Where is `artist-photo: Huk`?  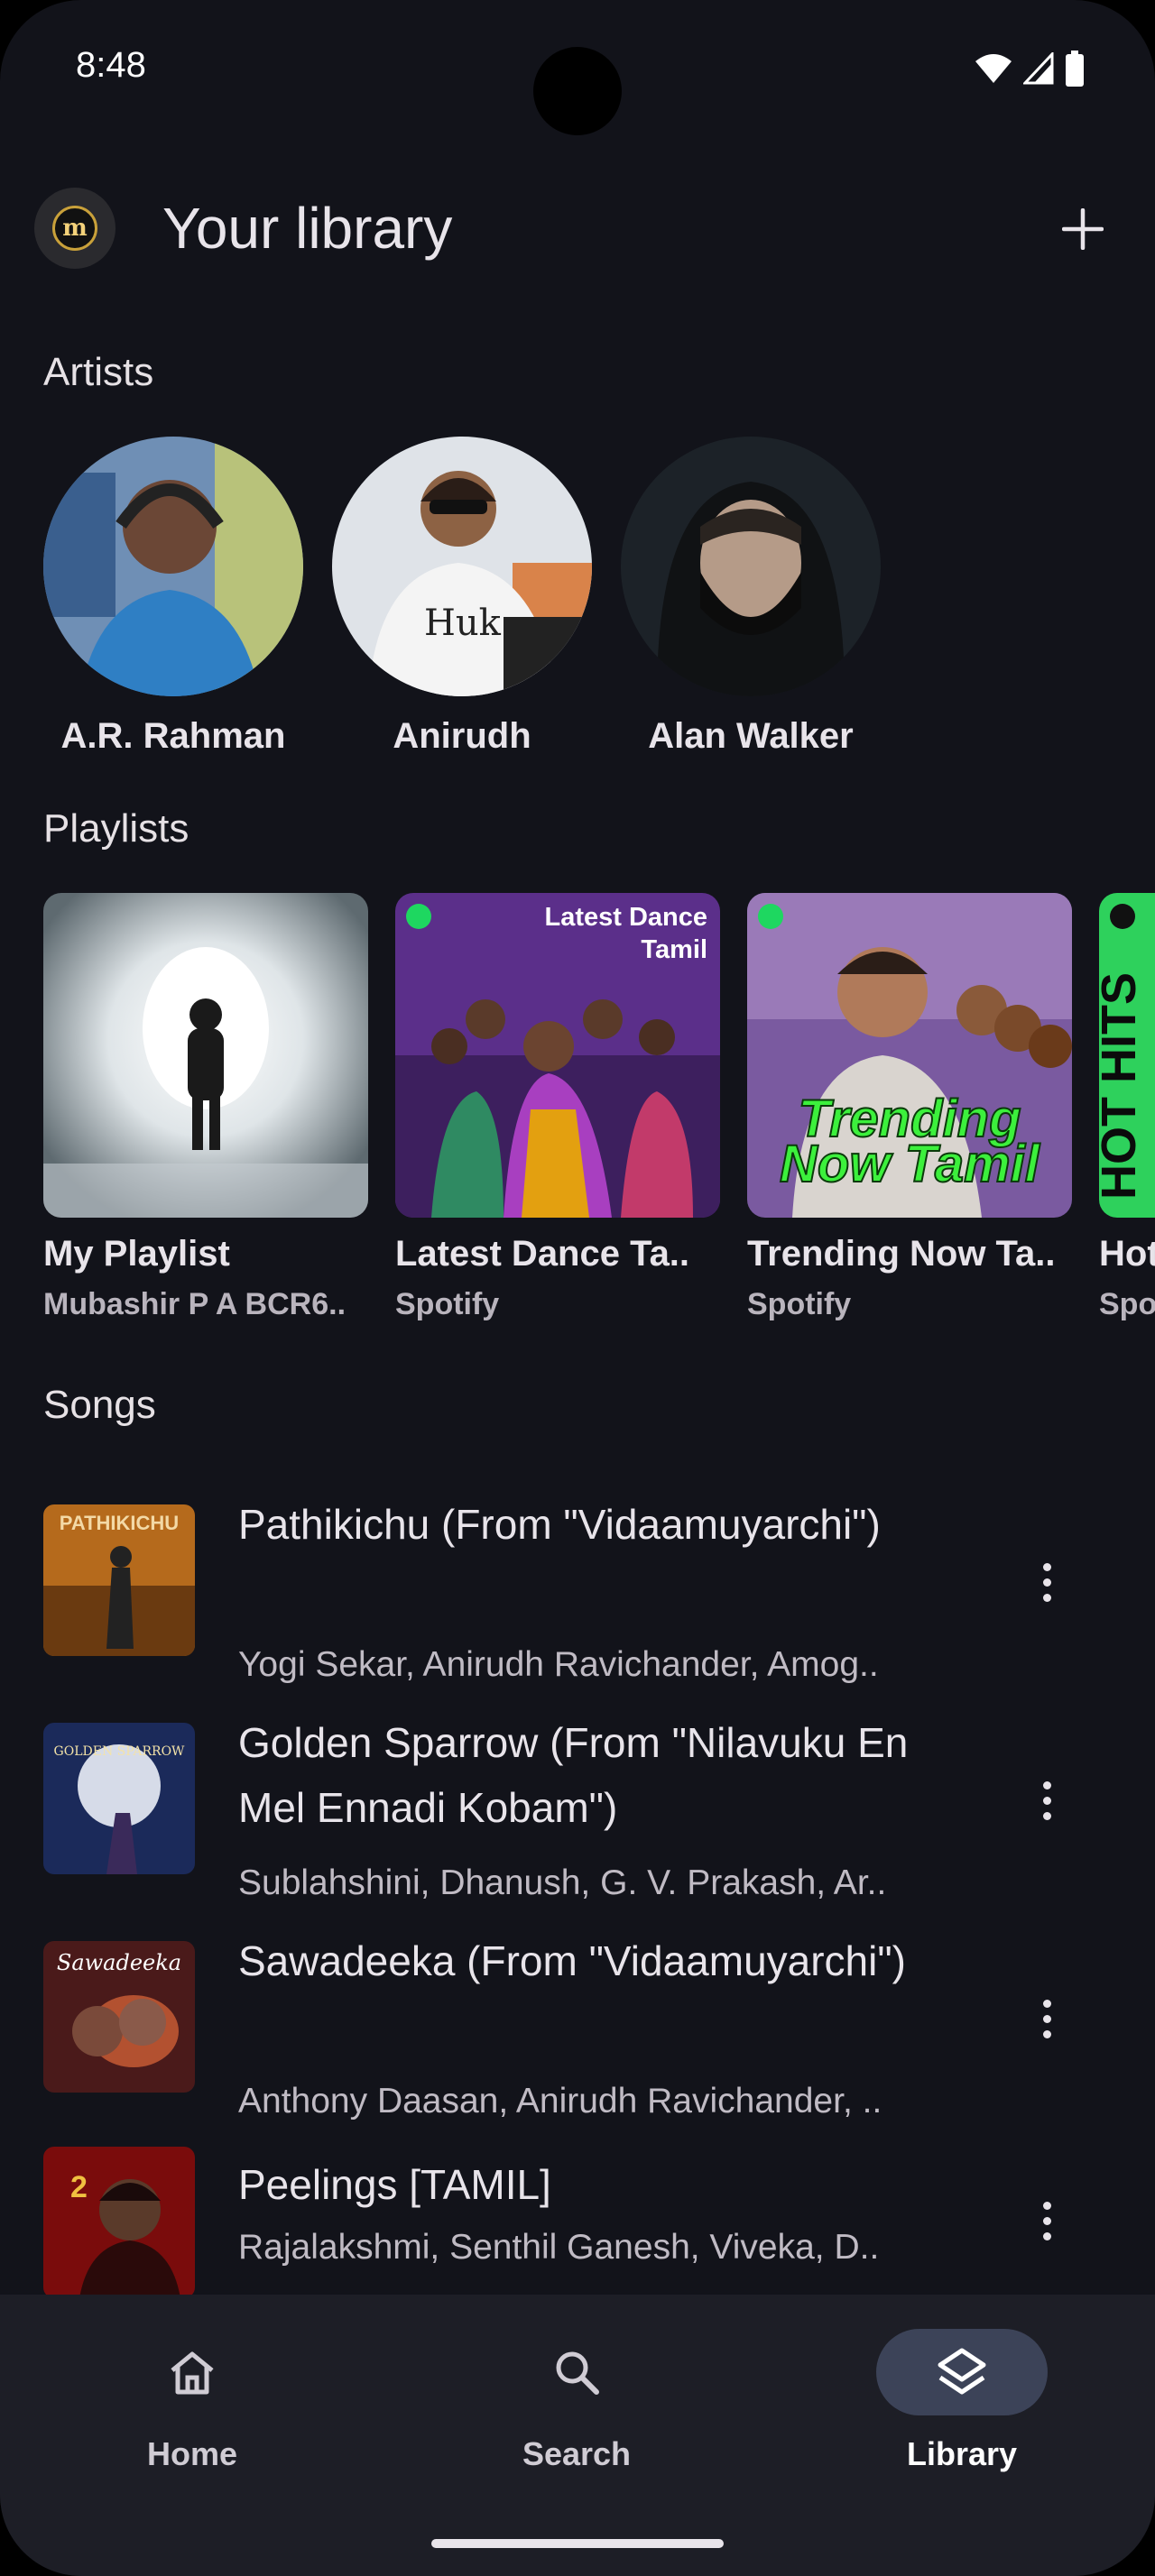 artist-photo: Huk is located at coordinates (462, 566).